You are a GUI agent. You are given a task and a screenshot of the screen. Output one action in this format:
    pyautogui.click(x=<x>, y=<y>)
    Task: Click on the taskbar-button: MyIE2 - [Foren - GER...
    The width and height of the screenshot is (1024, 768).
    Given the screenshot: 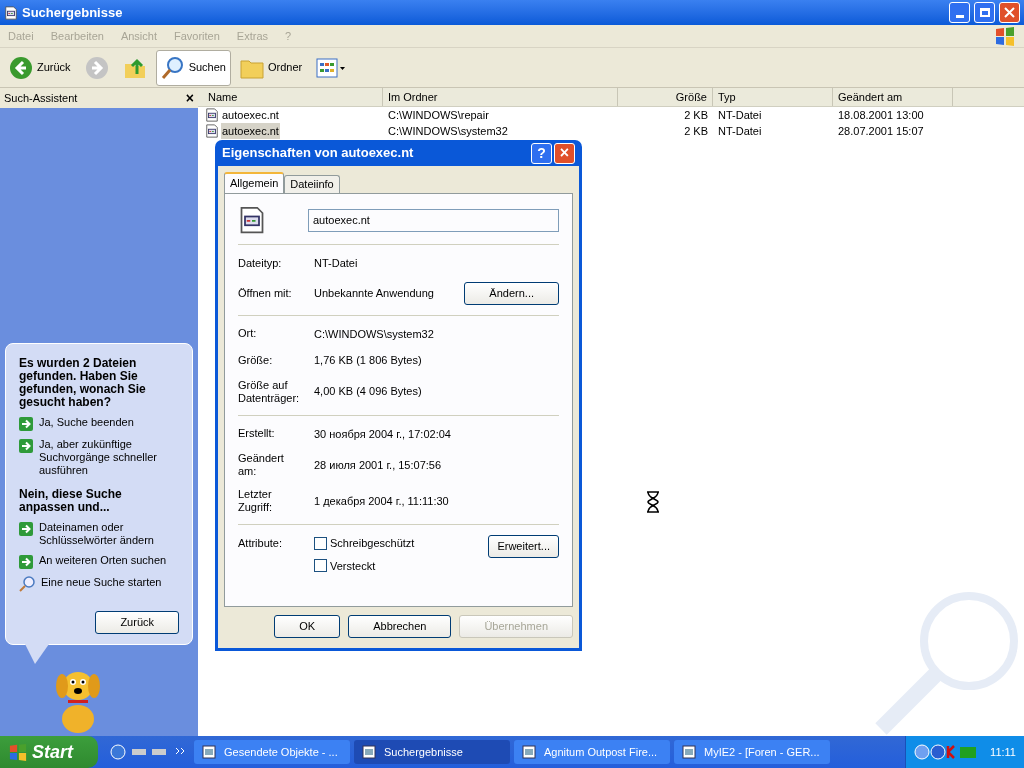 What is the action you would take?
    pyautogui.click(x=752, y=752)
    